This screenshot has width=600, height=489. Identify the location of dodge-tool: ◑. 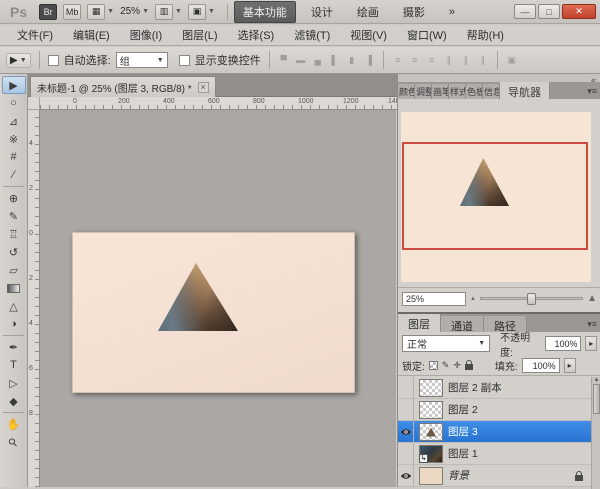
(14, 324).